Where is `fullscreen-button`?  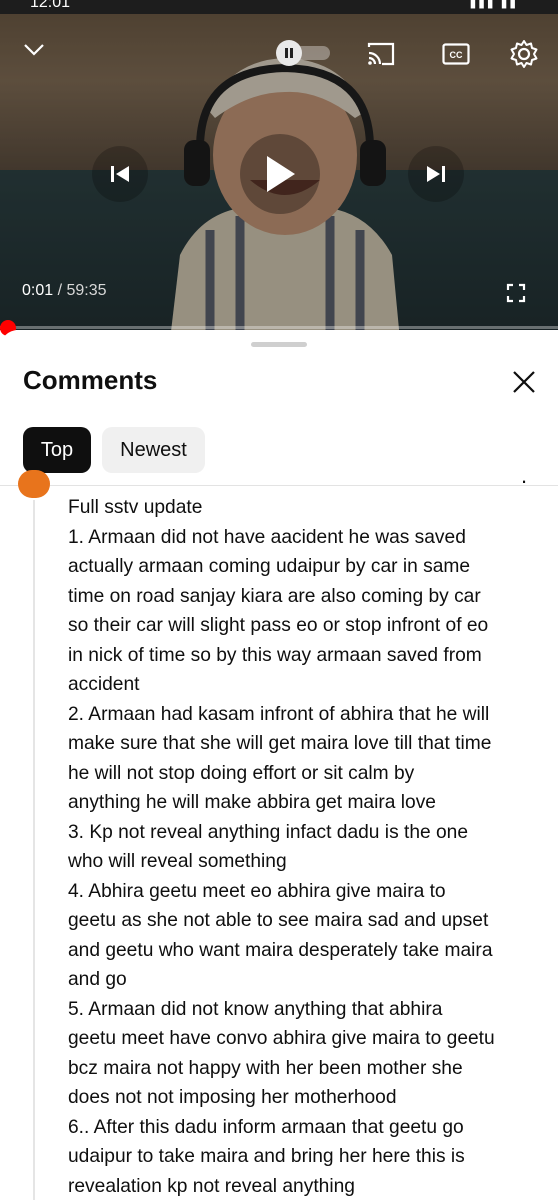
fullscreen-button is located at coordinates (516, 293).